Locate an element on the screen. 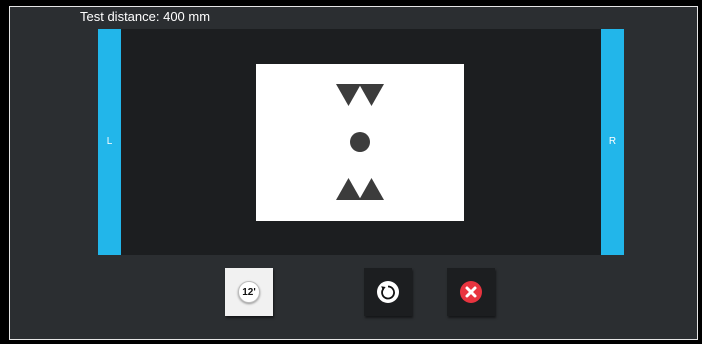 The width and height of the screenshot is (702, 344). target-figure is located at coordinates (360, 142).